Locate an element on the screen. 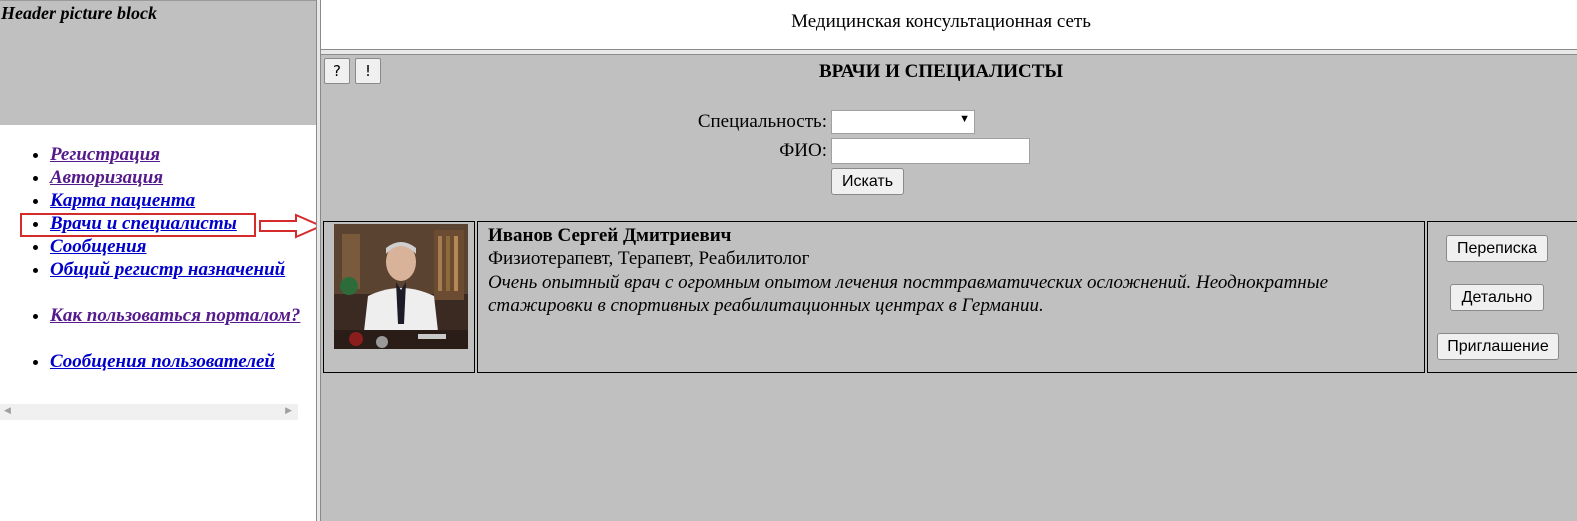  arrow-right-icon is located at coordinates (291, 226).